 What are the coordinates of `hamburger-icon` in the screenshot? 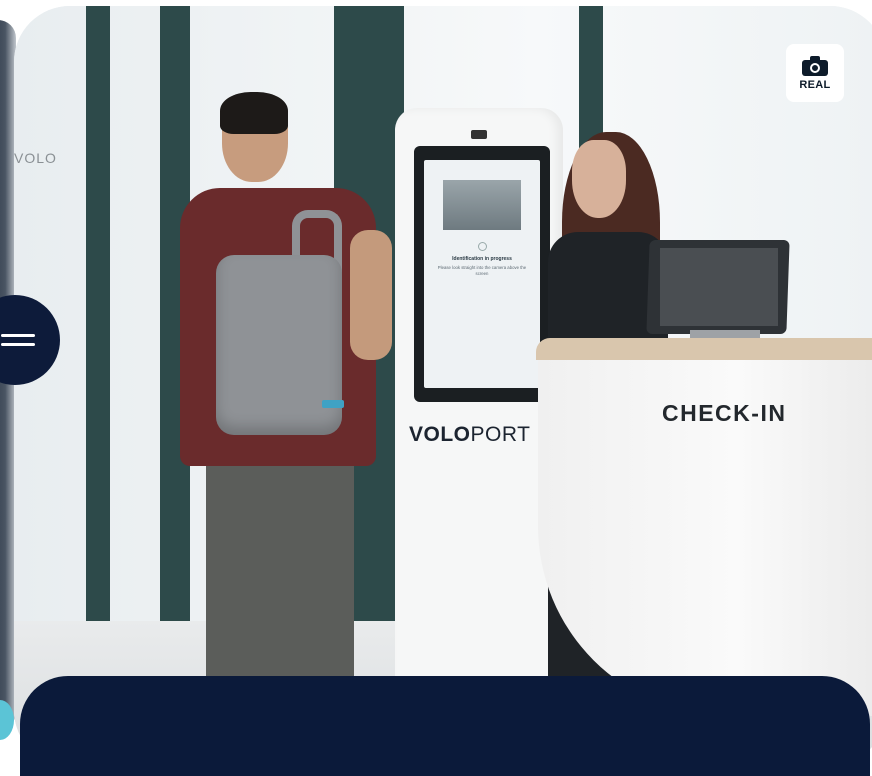 It's located at (18, 340).